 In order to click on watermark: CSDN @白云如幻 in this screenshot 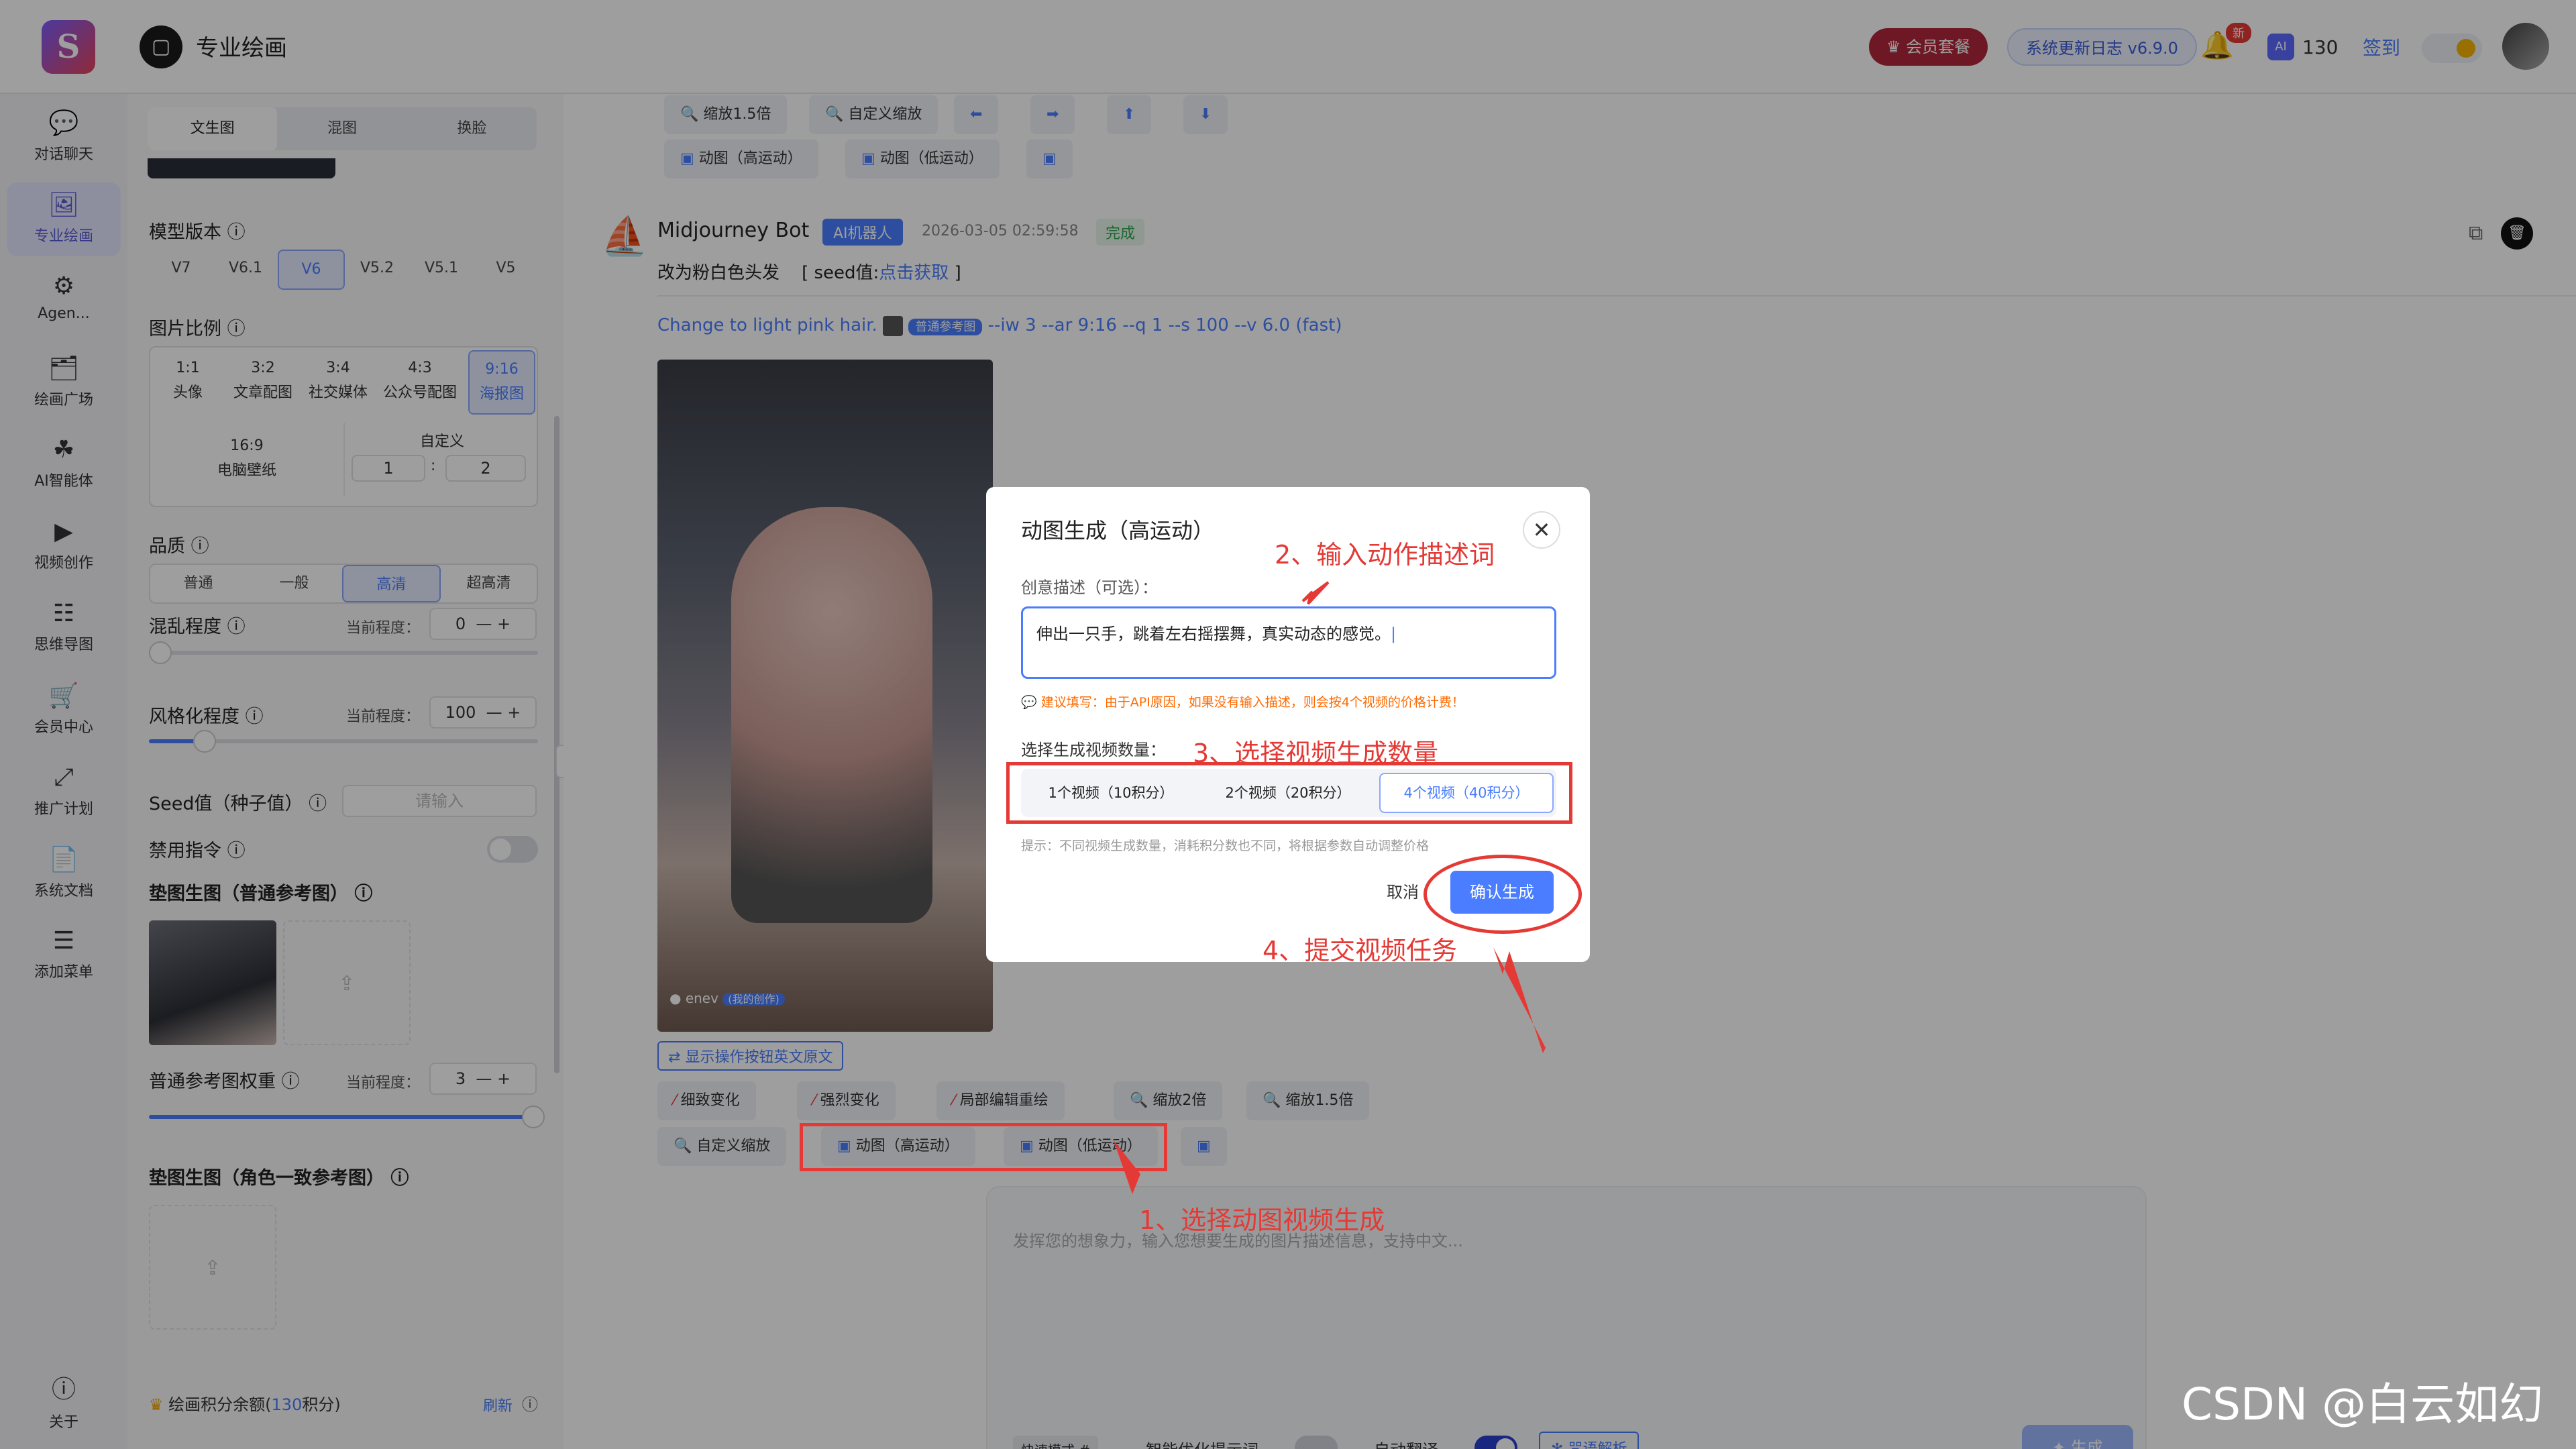, I will do `click(2363, 1404)`.